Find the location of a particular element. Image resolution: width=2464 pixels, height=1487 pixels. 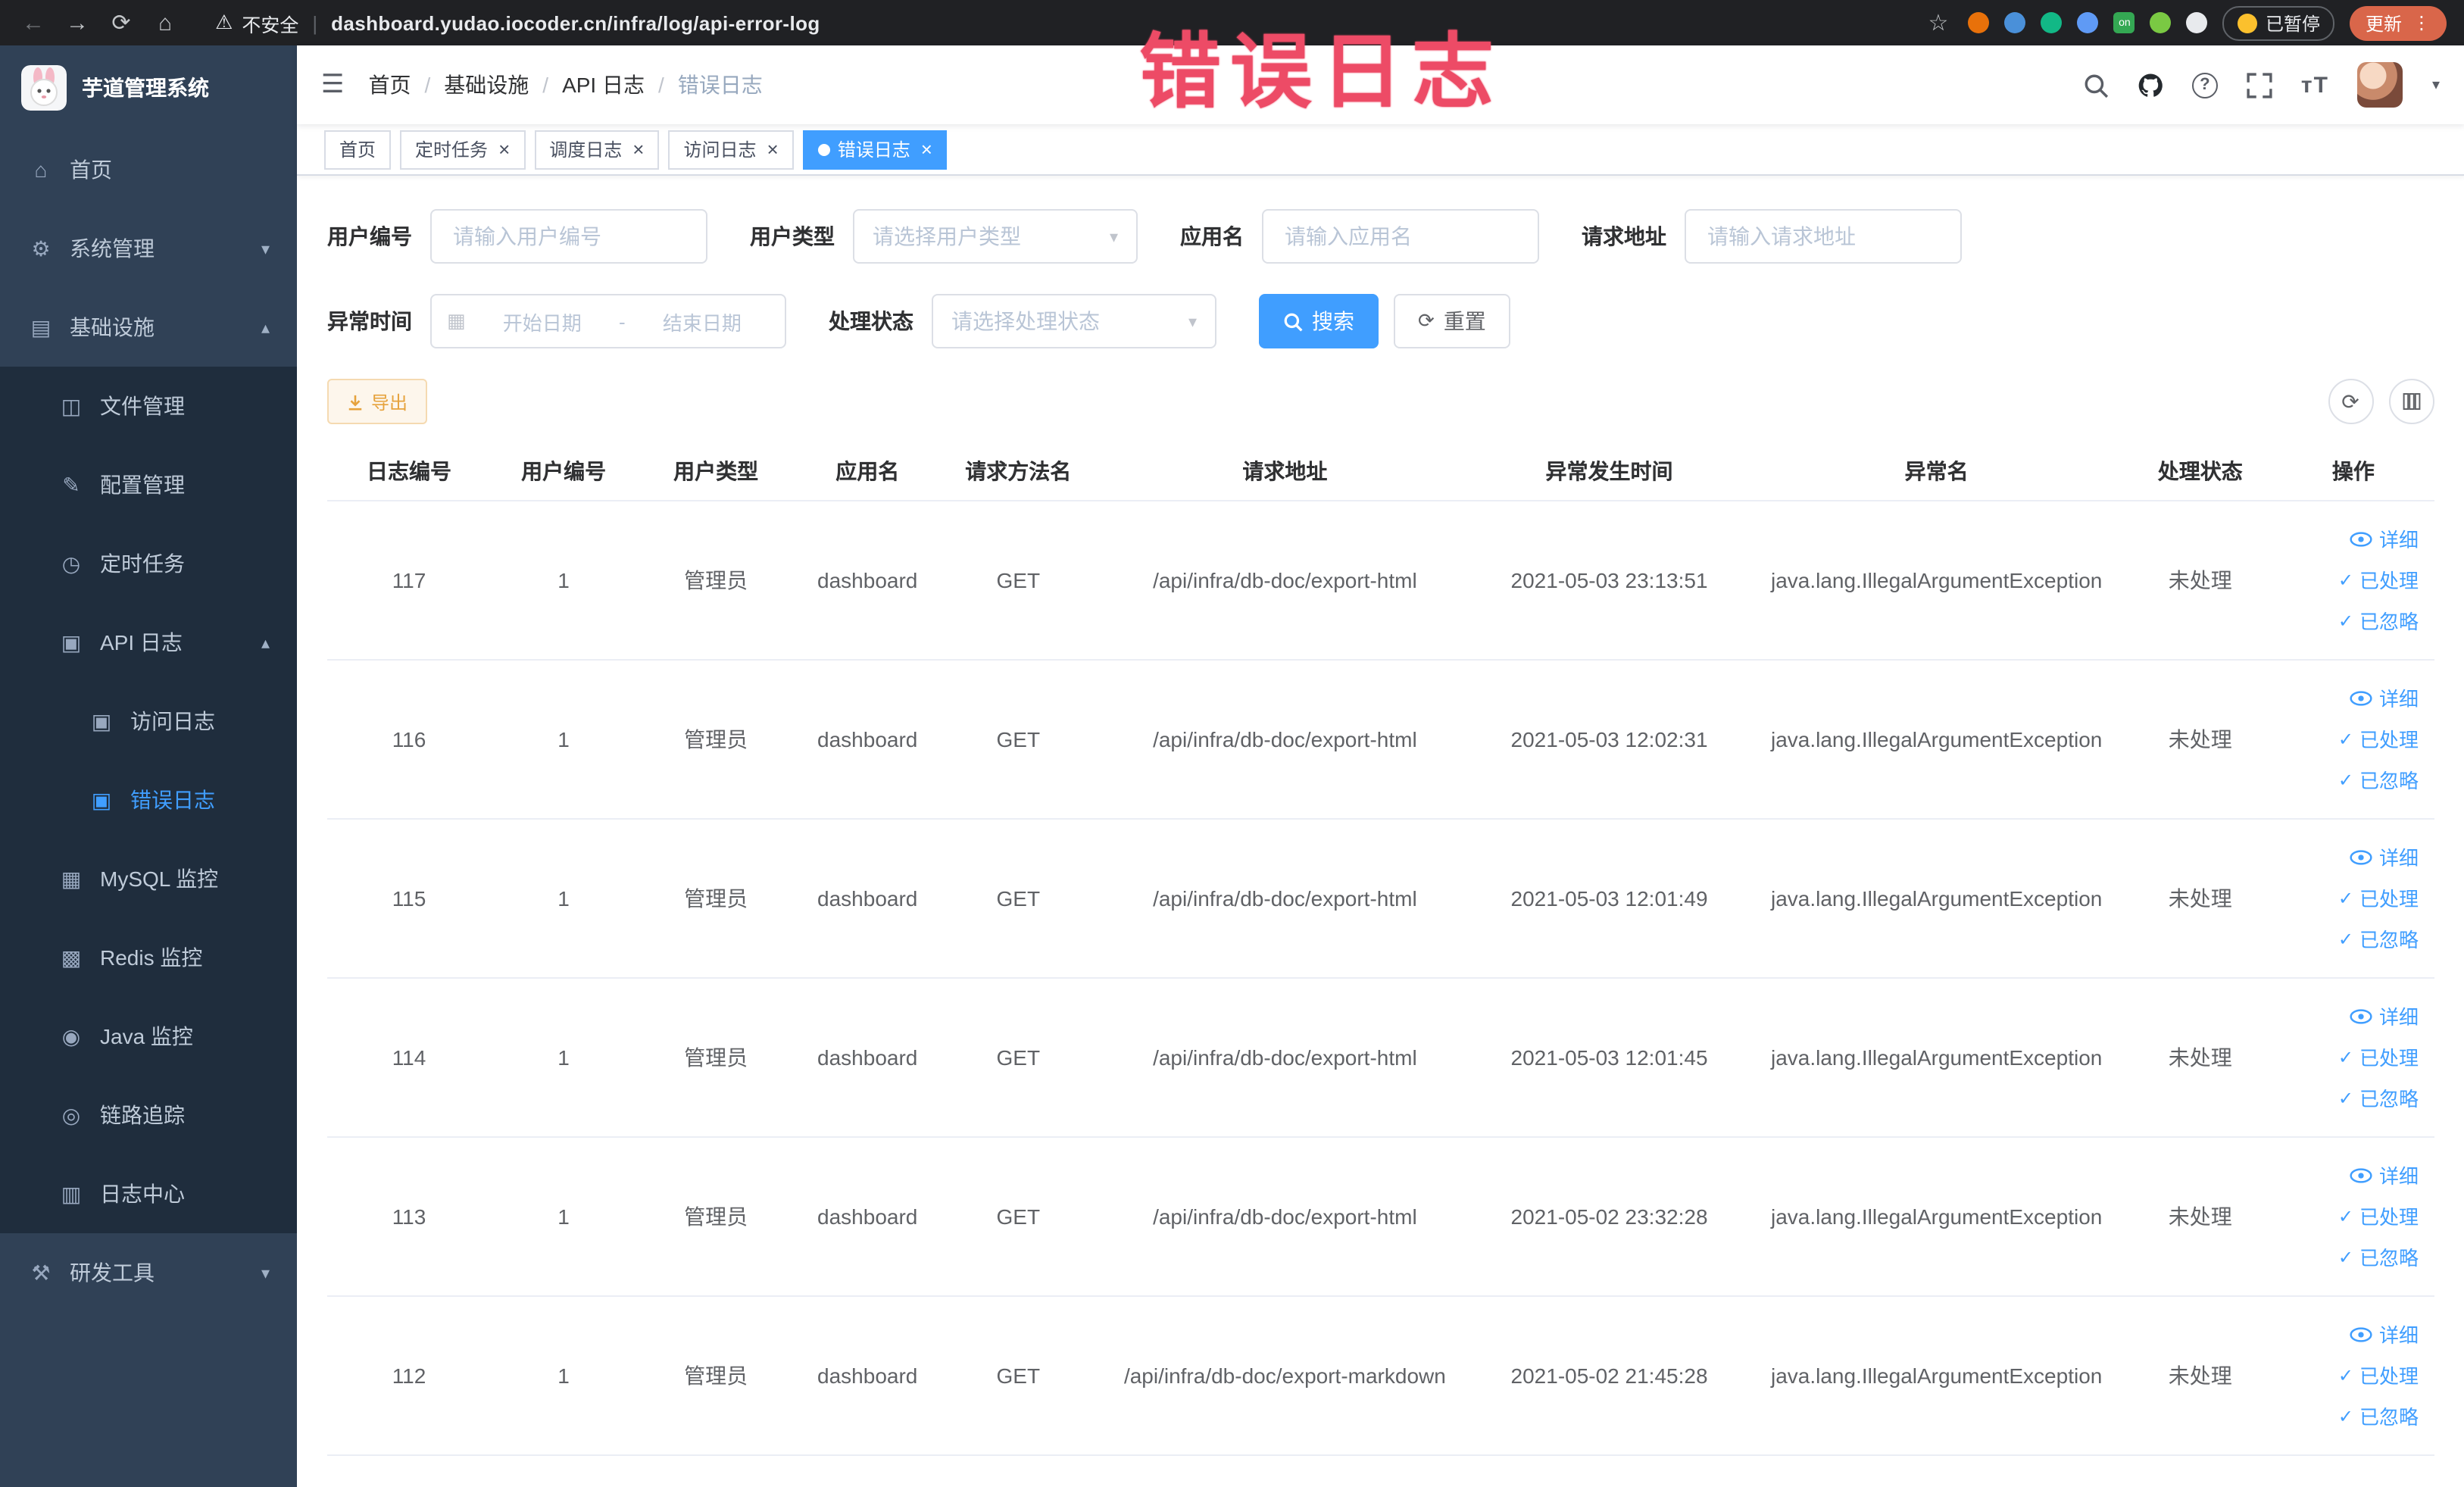

logo: 芋道管理系统 is located at coordinates (148, 87).